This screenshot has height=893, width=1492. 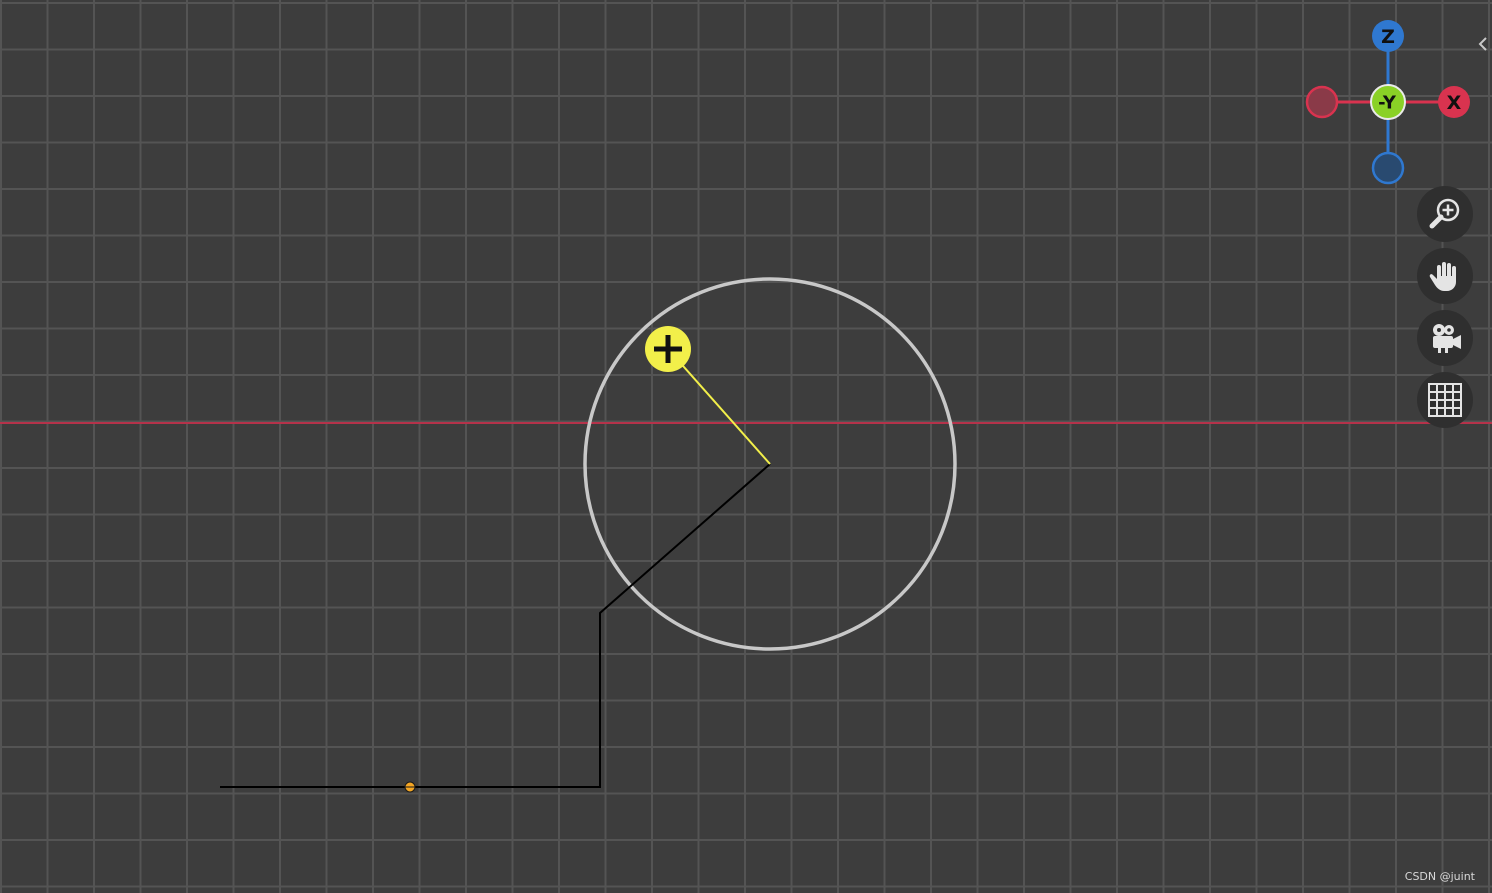 I want to click on hand-icon, so click(x=1442, y=276).